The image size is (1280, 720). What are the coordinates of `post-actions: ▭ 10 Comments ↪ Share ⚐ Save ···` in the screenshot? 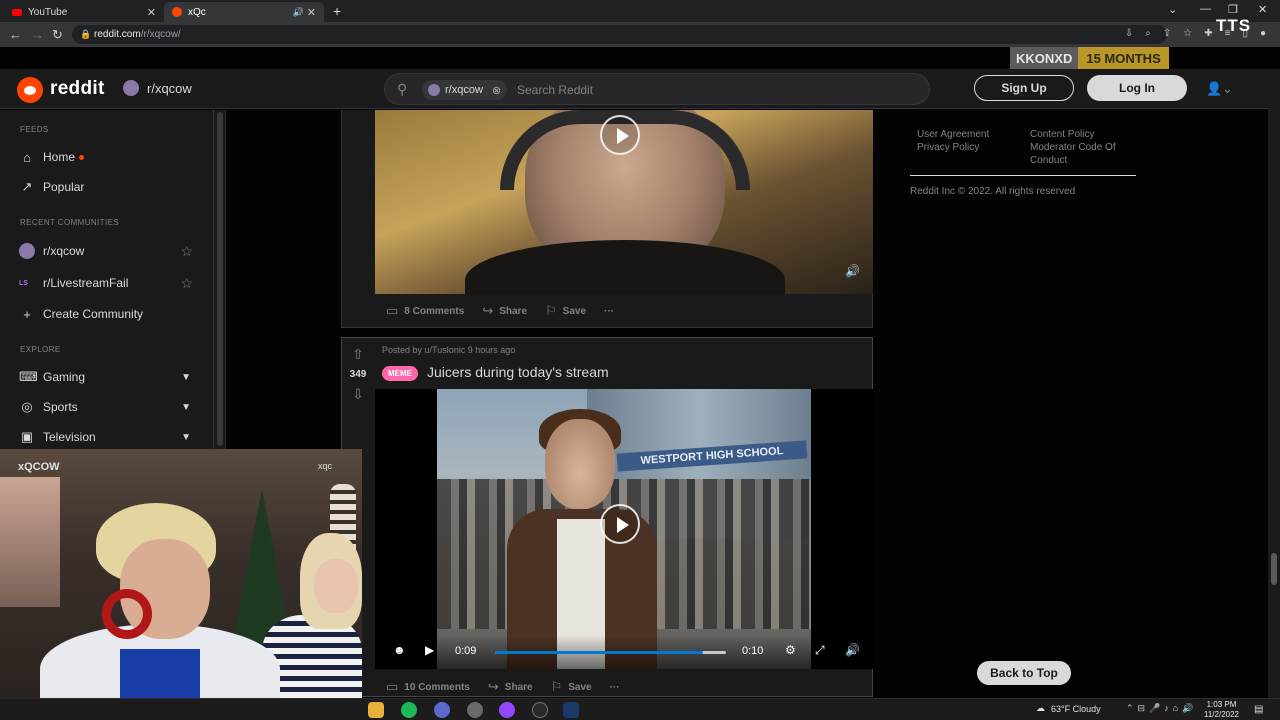 It's located at (503, 687).